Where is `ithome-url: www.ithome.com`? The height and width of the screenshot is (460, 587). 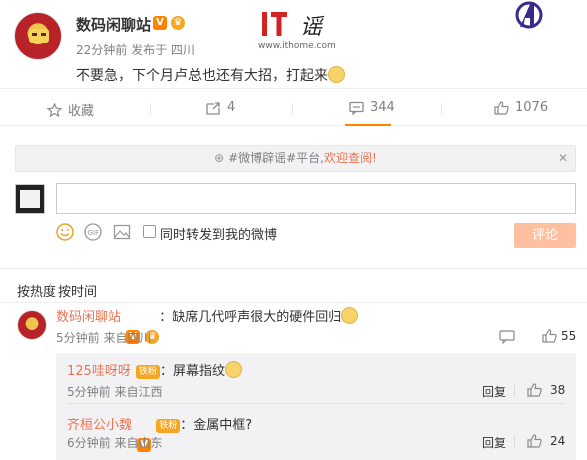
ithome-url: www.ithome.com is located at coordinates (297, 46).